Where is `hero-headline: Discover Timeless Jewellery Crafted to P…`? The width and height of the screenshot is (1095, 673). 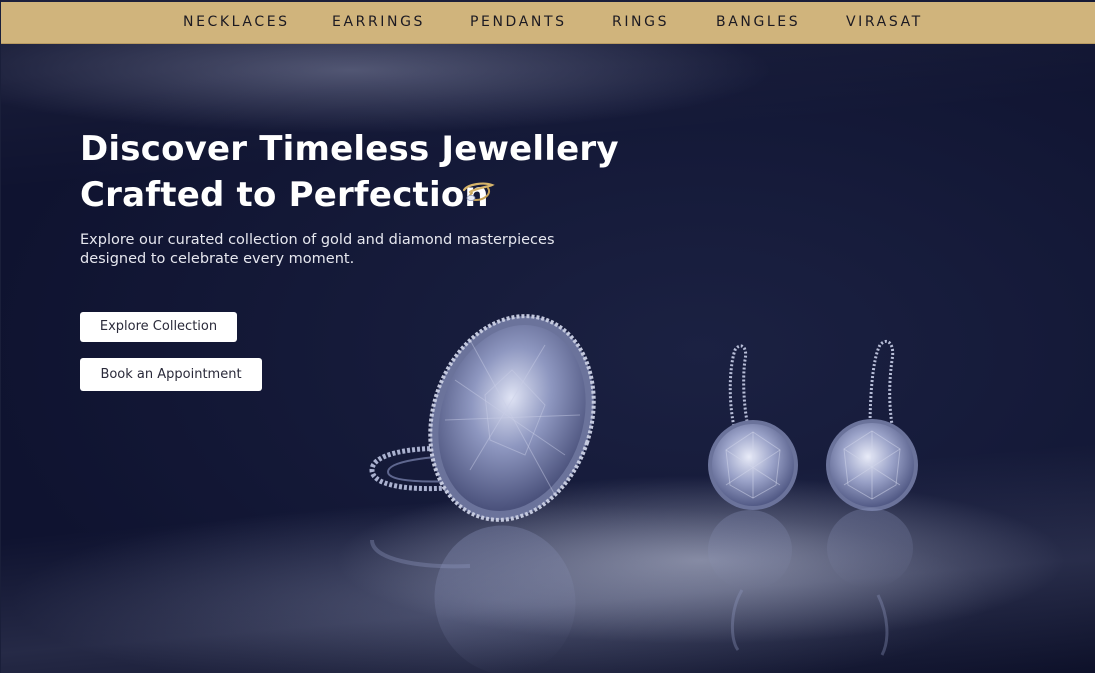 hero-headline: Discover Timeless Jewellery Crafted to P… is located at coordinates (349, 172).